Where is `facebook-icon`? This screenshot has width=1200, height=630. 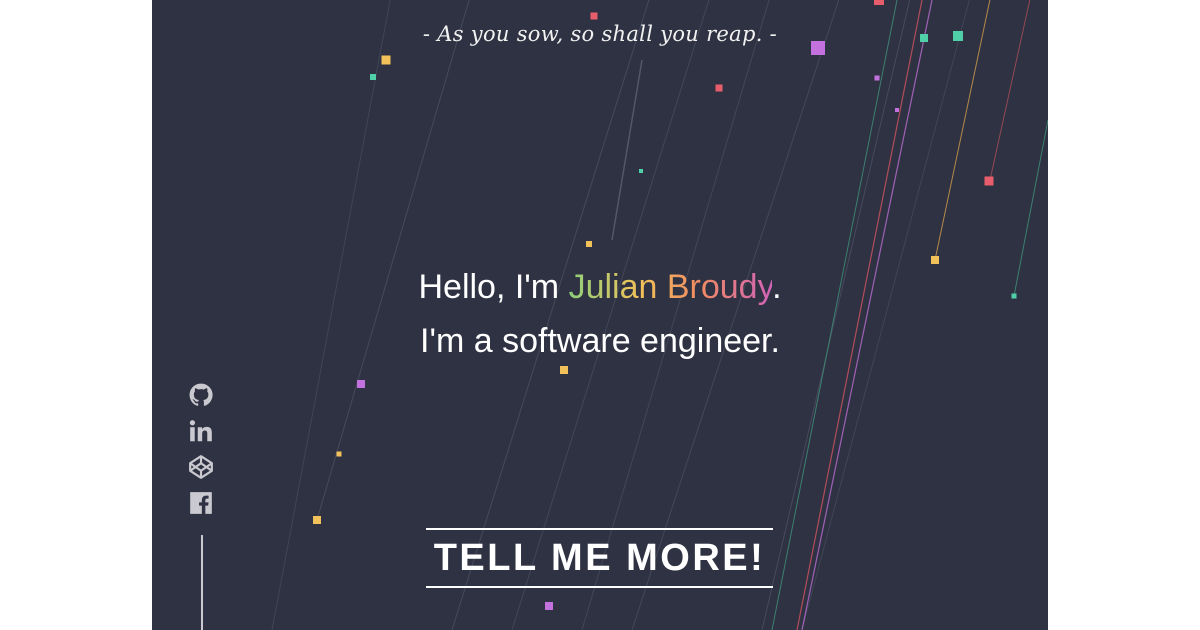 facebook-icon is located at coordinates (201, 503).